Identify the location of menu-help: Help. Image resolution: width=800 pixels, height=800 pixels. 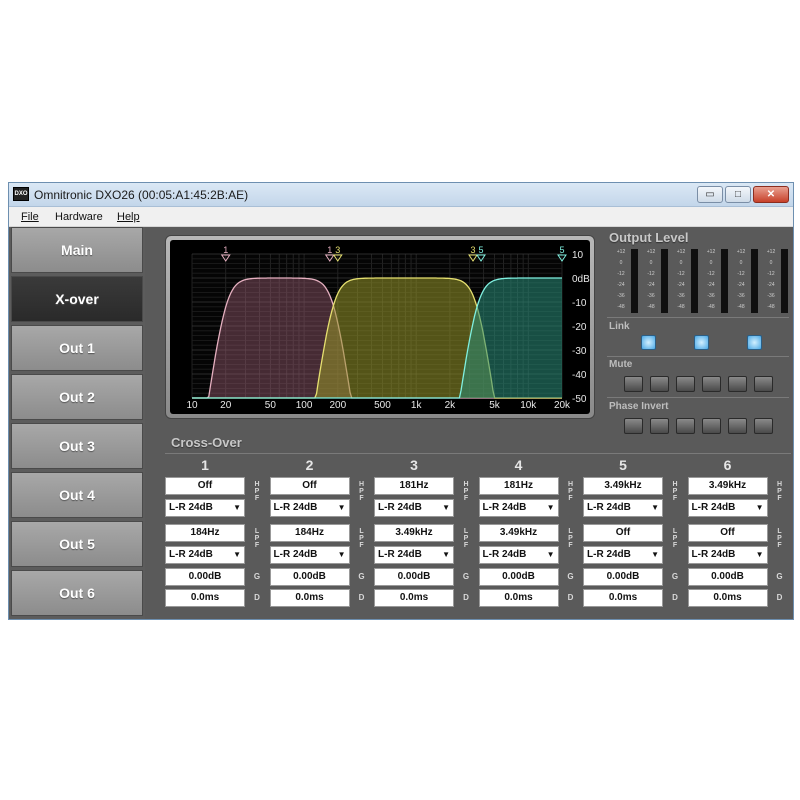
(128, 217).